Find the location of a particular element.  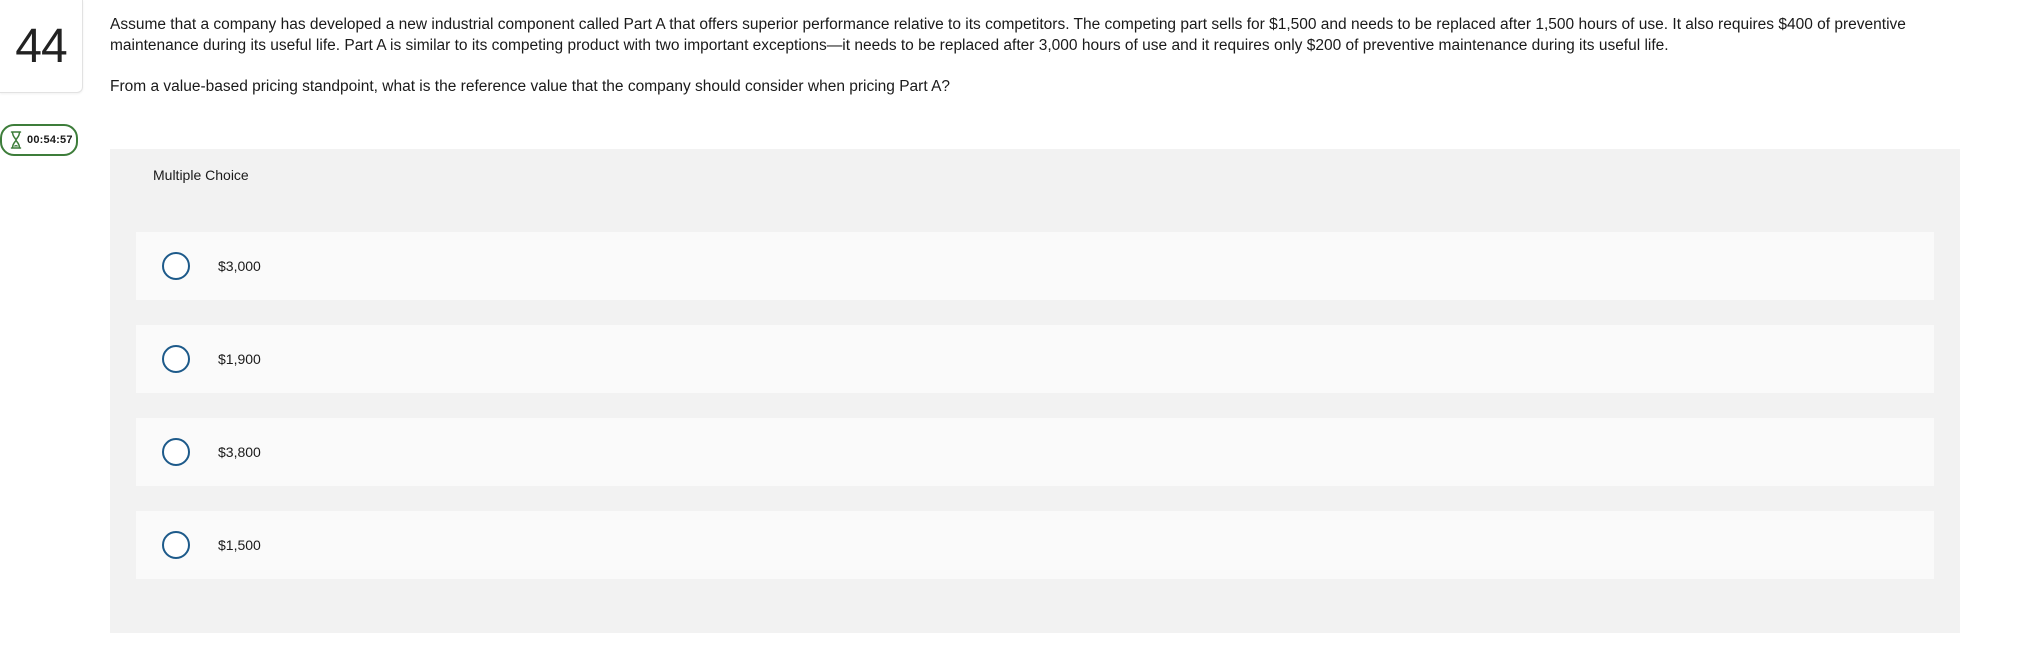

choice-option: $3,800 is located at coordinates (1035, 452).